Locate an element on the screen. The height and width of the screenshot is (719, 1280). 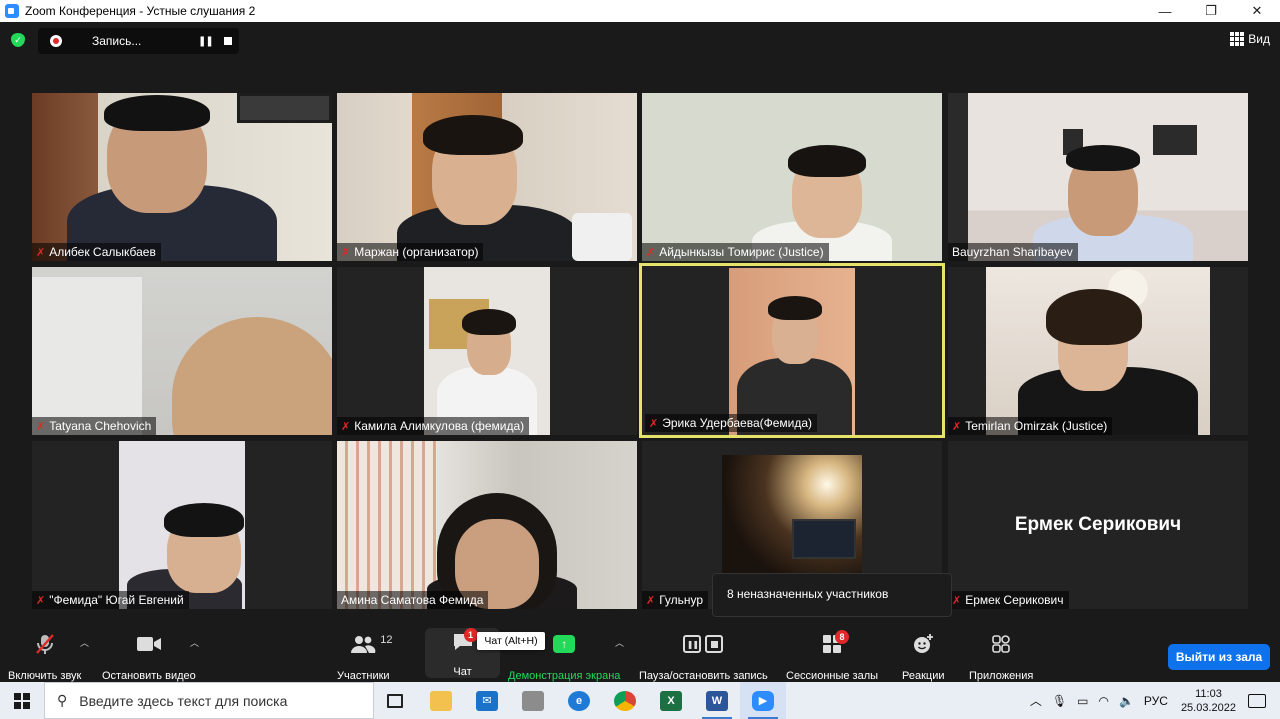
participant-nametag: ✗ Эрика Удербаева(Фемида) is located at coordinates (731, 423).